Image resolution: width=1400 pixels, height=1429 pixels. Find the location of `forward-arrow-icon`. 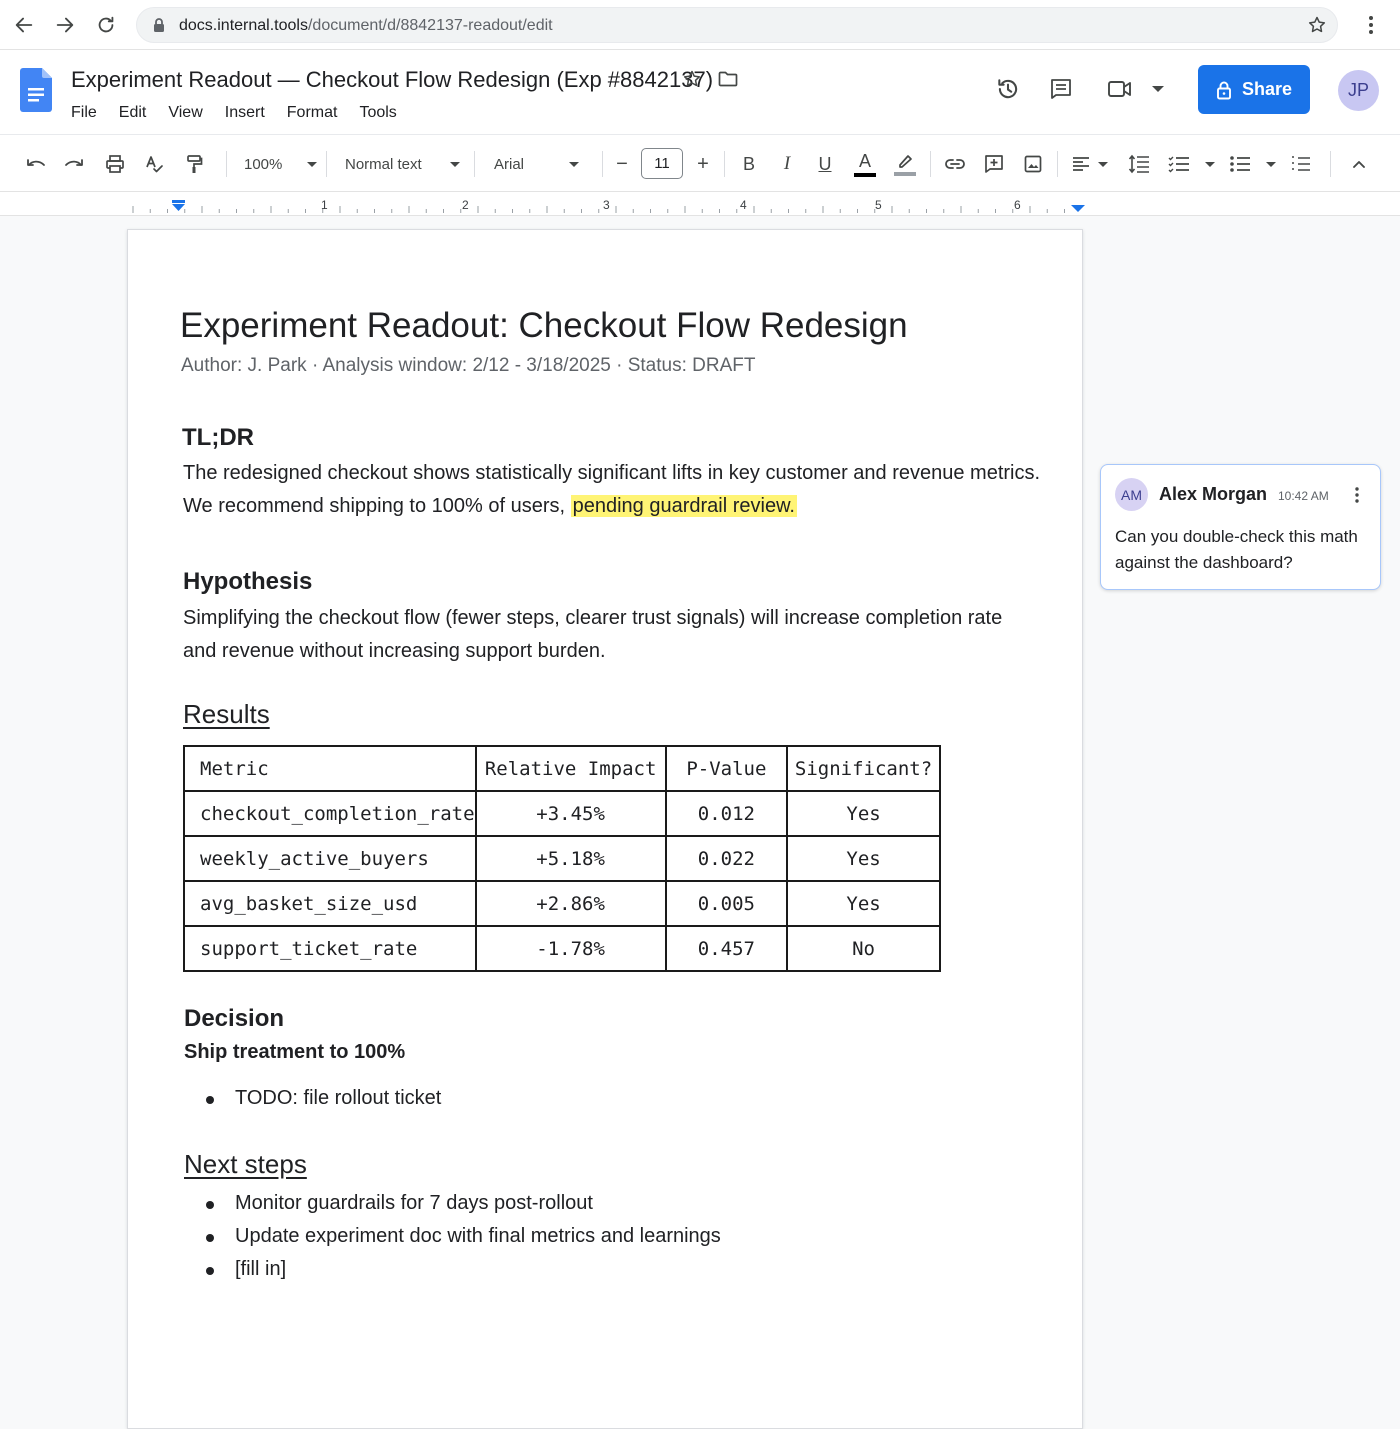

forward-arrow-icon is located at coordinates (65, 25).